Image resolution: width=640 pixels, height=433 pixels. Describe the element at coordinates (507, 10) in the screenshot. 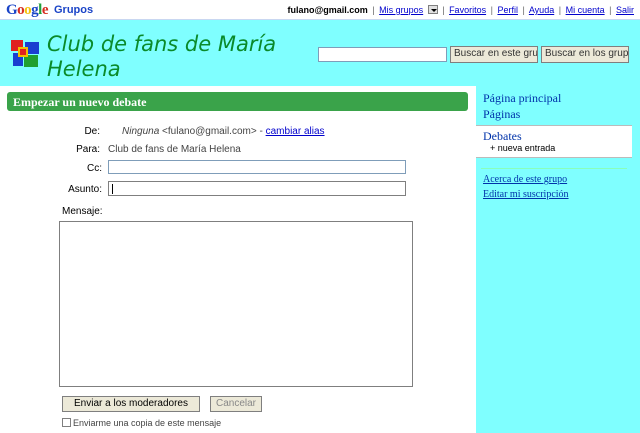

I see `profile-link: Perfil` at that location.